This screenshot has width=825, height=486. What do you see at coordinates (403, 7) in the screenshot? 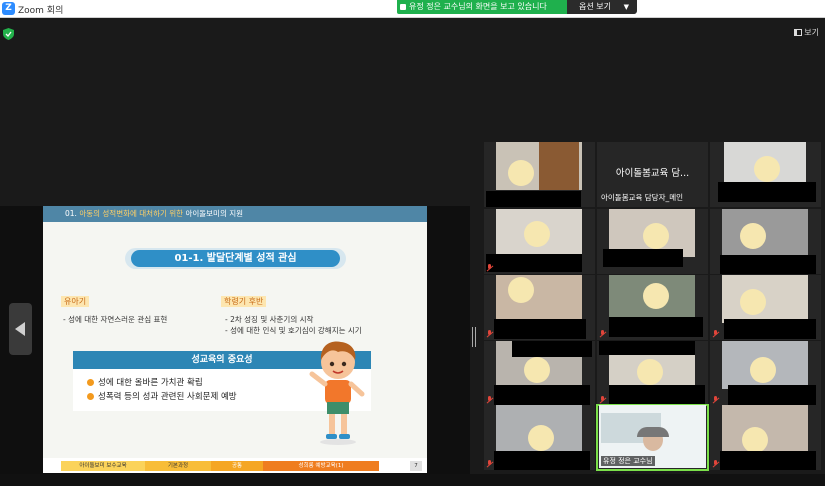
I see `share-screen-icon` at bounding box center [403, 7].